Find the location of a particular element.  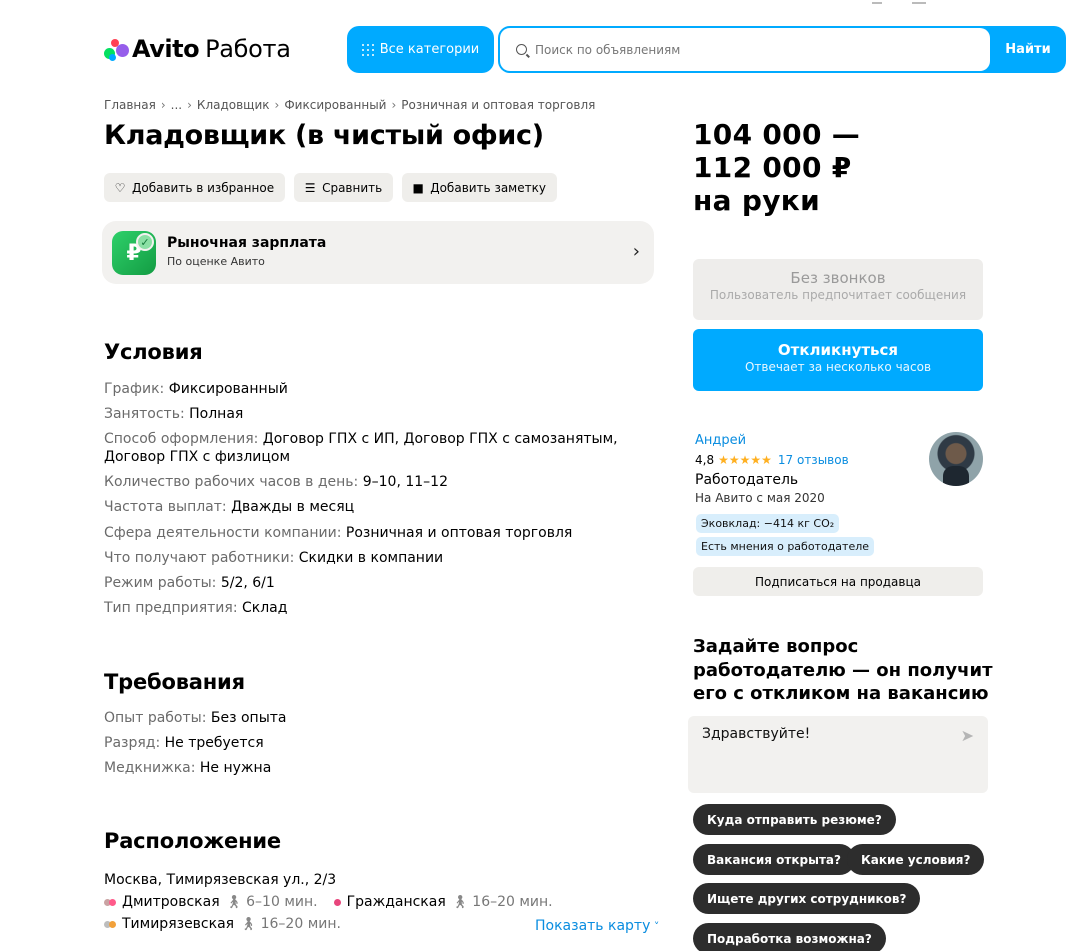

heart-icon is located at coordinates (877, 2).